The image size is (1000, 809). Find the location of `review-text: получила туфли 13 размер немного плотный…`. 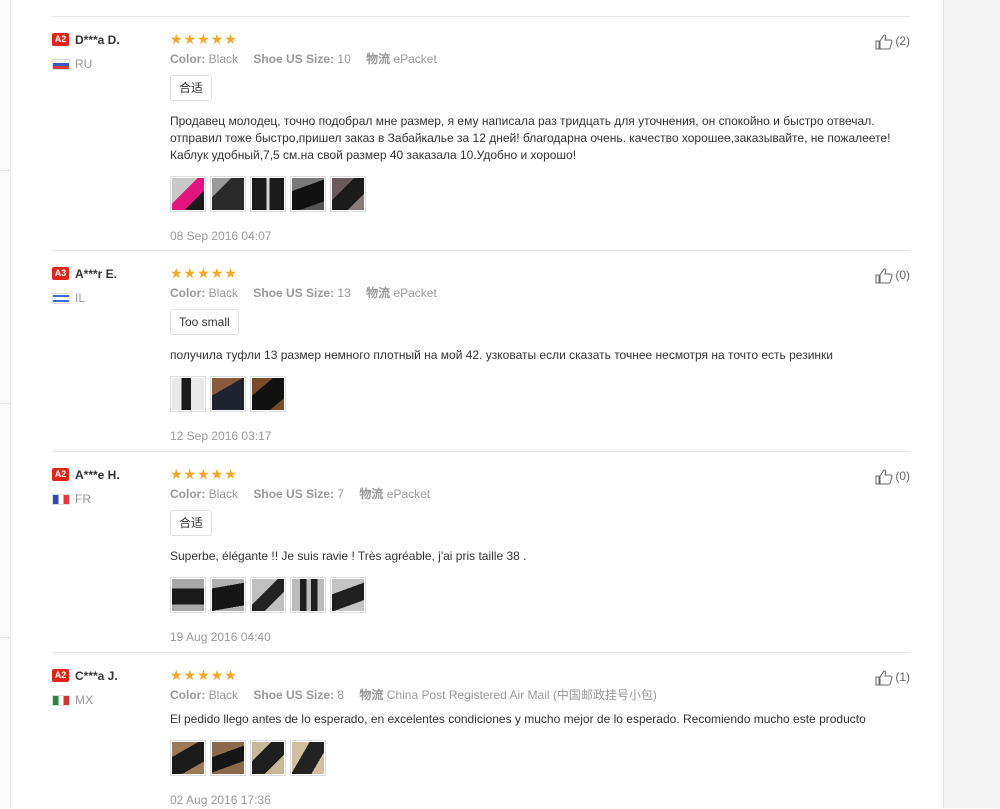

review-text: получила туфли 13 размер немного плотный… is located at coordinates (501, 355).